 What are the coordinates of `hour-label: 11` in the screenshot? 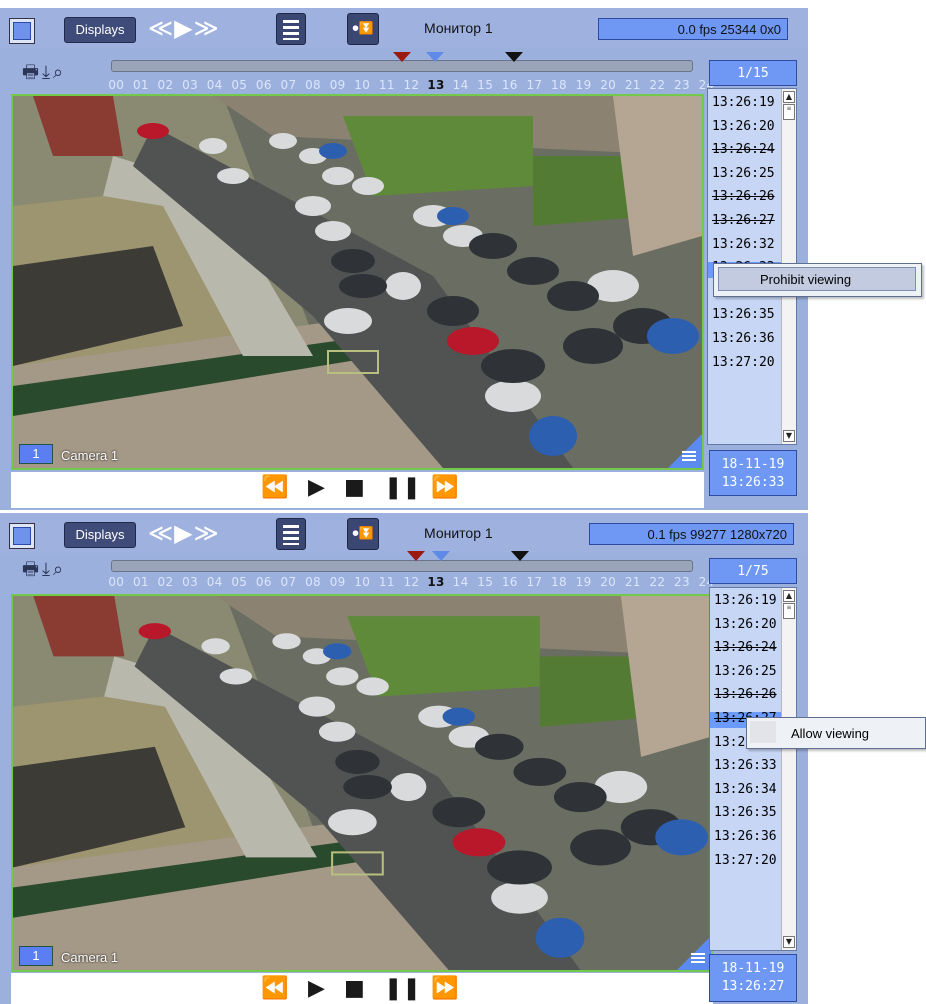 It's located at (386, 582).